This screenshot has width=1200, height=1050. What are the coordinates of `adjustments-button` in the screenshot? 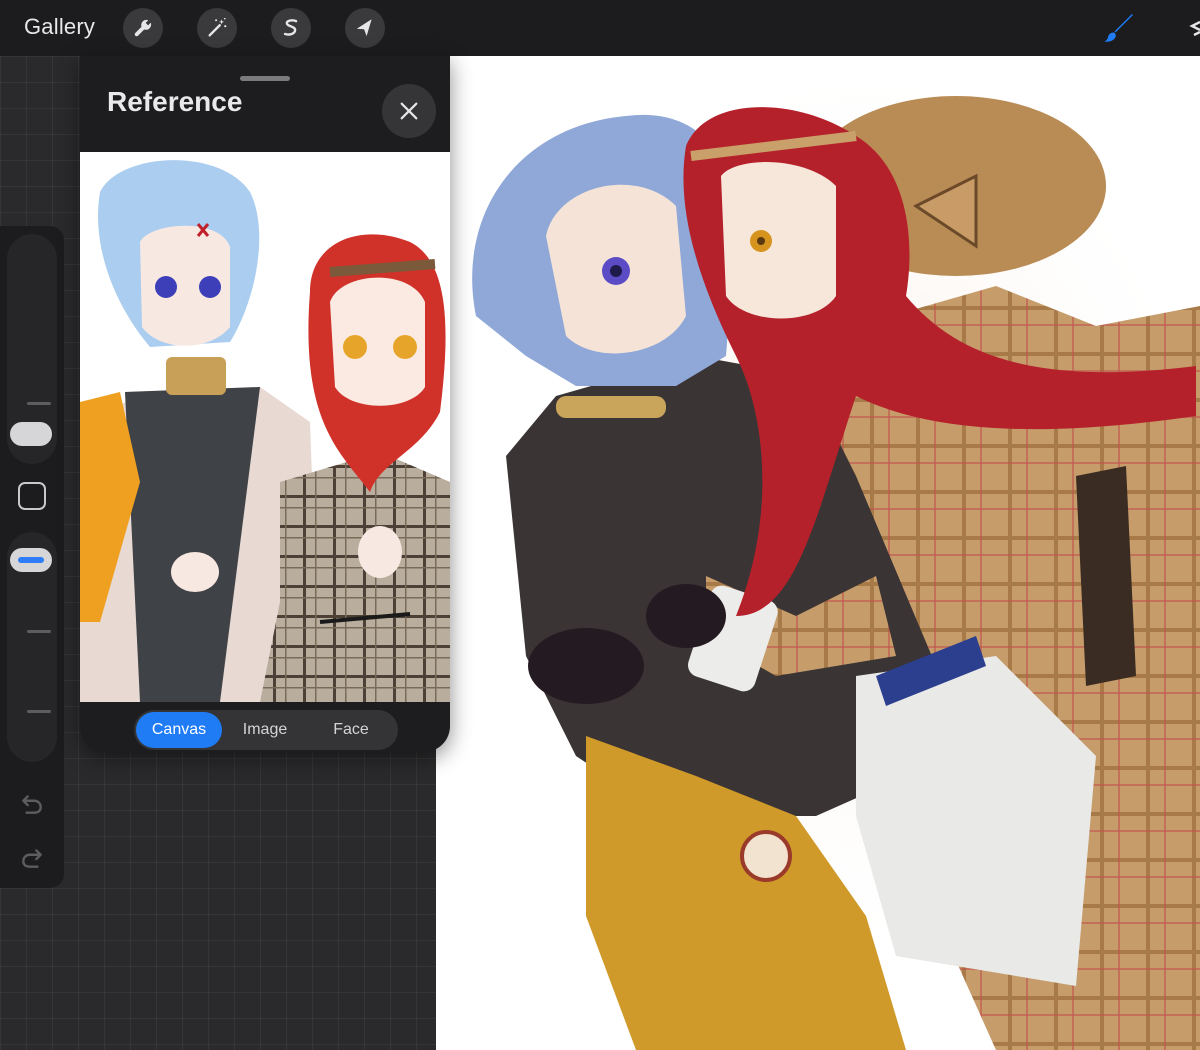 It's located at (217, 28).